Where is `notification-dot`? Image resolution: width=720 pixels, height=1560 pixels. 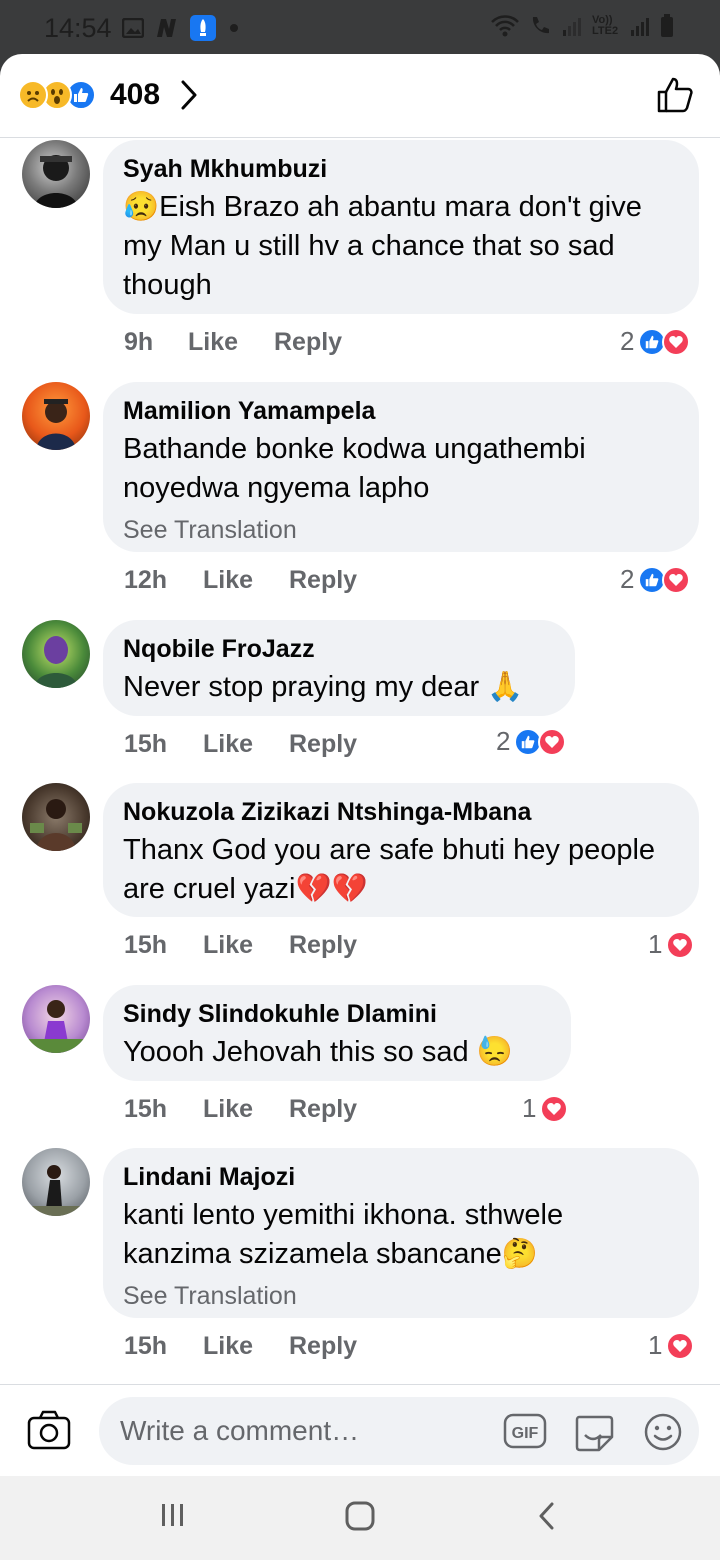 notification-dot is located at coordinates (234, 28).